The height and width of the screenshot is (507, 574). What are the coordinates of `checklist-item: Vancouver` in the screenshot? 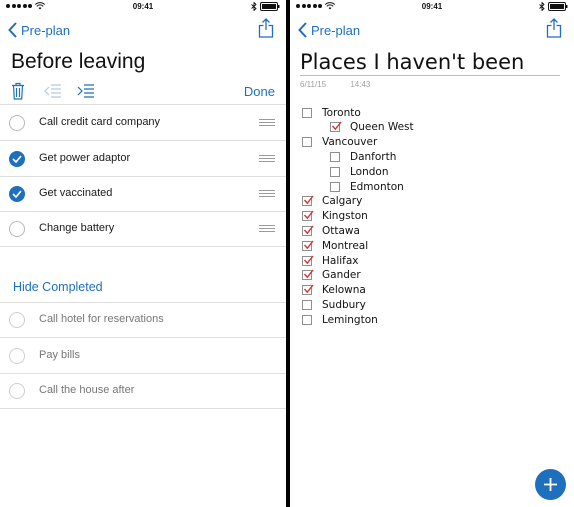 It's located at (339, 142).